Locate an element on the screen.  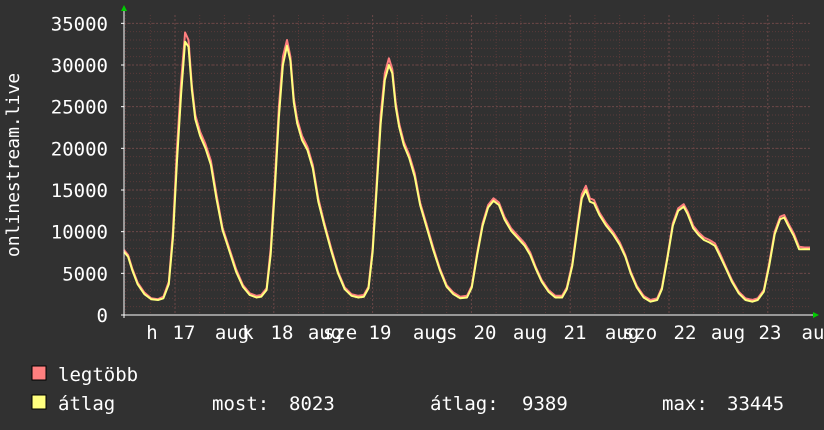
legend-label-avg: átlag is located at coordinates (86, 404).